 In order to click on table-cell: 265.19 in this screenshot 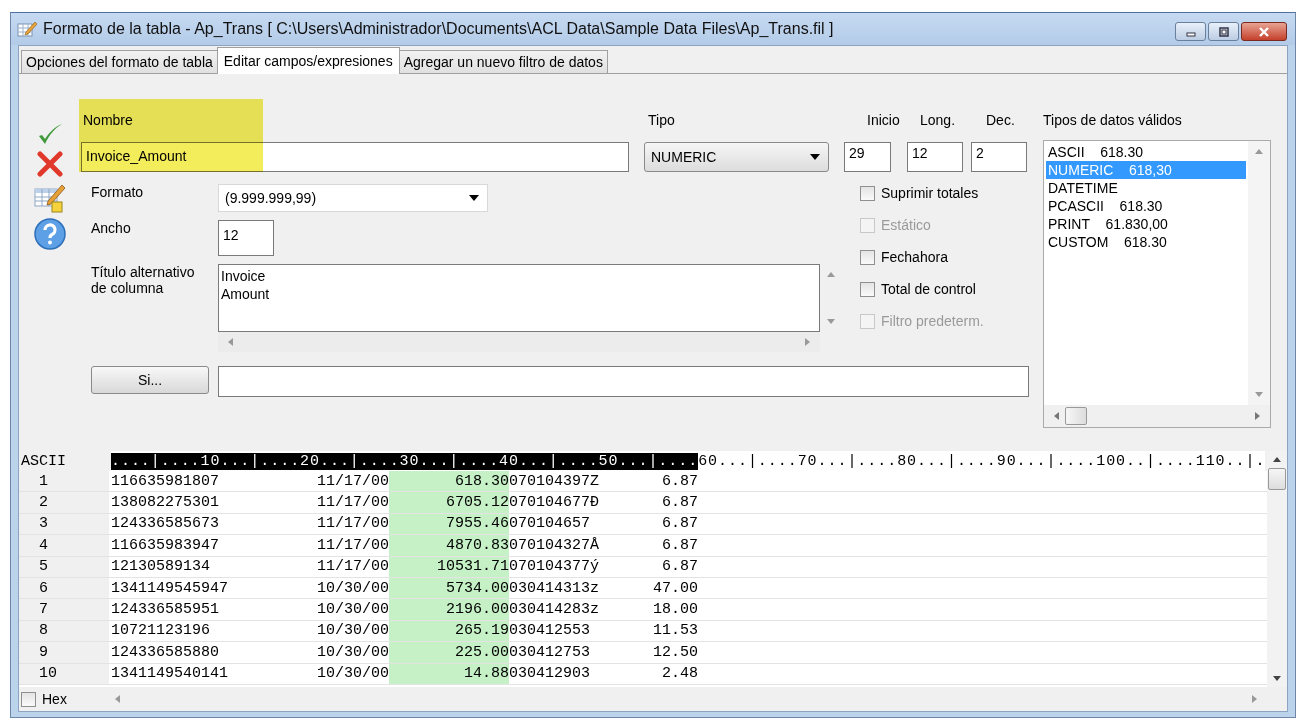, I will do `click(449, 631)`.